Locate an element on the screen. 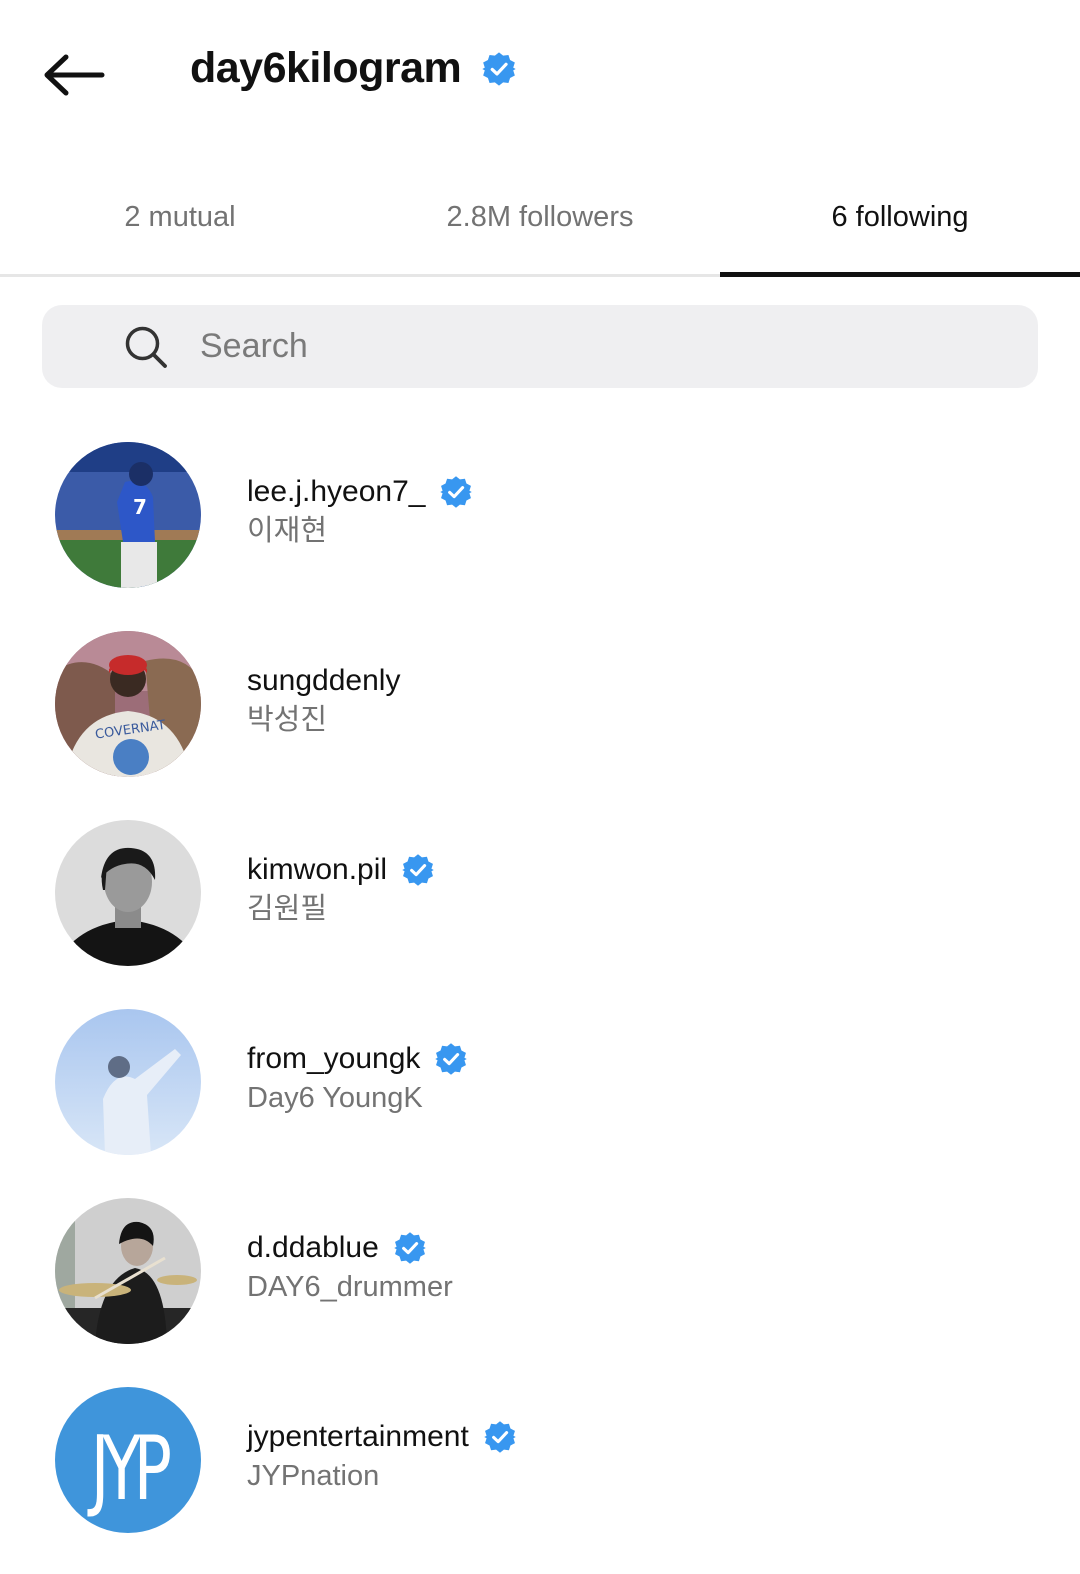 This screenshot has width=1080, height=1574. search-bar is located at coordinates (540, 346).